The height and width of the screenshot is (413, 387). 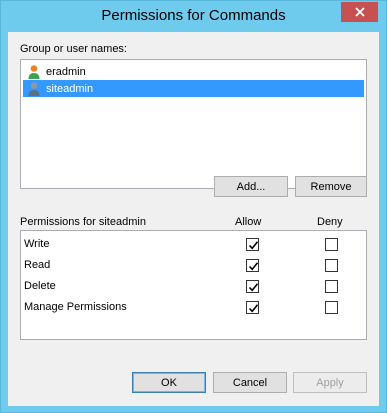 What do you see at coordinates (193, 71) in the screenshot?
I see `list-item-eradmin: eradmin` at bounding box center [193, 71].